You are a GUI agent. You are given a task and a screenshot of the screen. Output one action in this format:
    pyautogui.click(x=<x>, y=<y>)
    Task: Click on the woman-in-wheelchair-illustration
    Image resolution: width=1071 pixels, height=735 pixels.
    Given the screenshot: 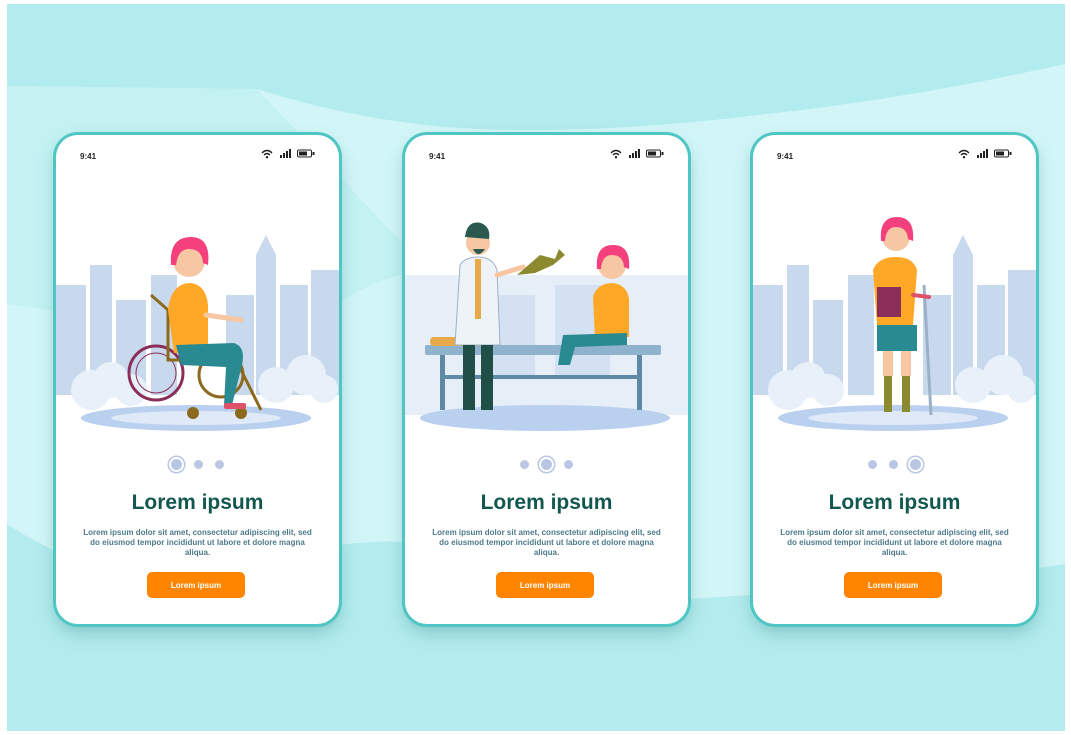 What is the action you would take?
    pyautogui.click(x=197, y=333)
    